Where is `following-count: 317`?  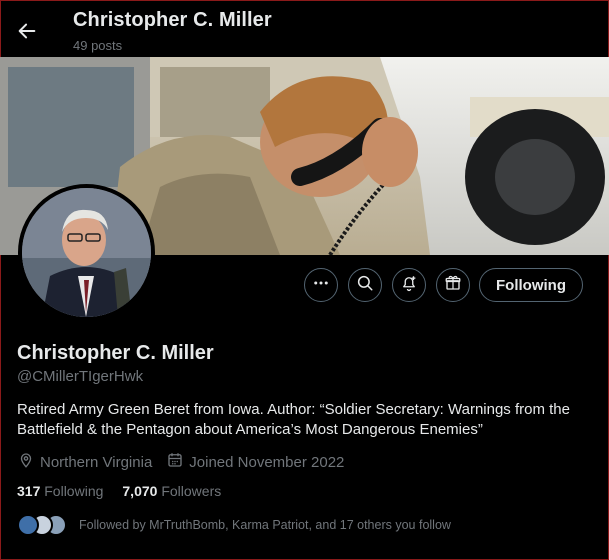
following-count: 317 is located at coordinates (29, 491).